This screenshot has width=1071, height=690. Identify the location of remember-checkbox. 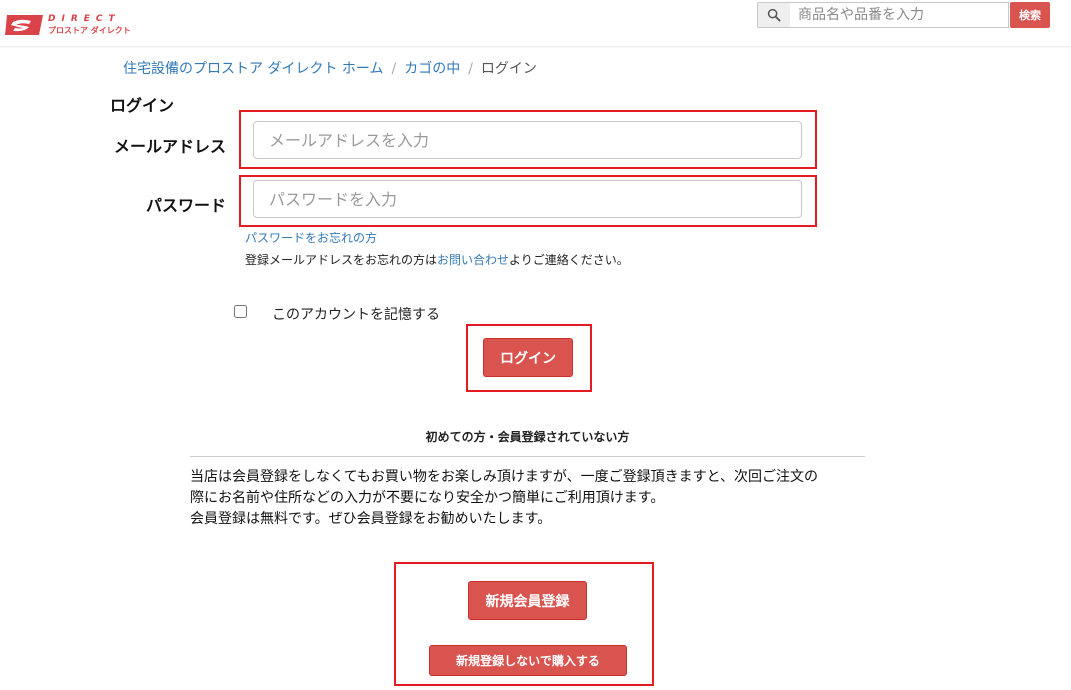
(240, 311).